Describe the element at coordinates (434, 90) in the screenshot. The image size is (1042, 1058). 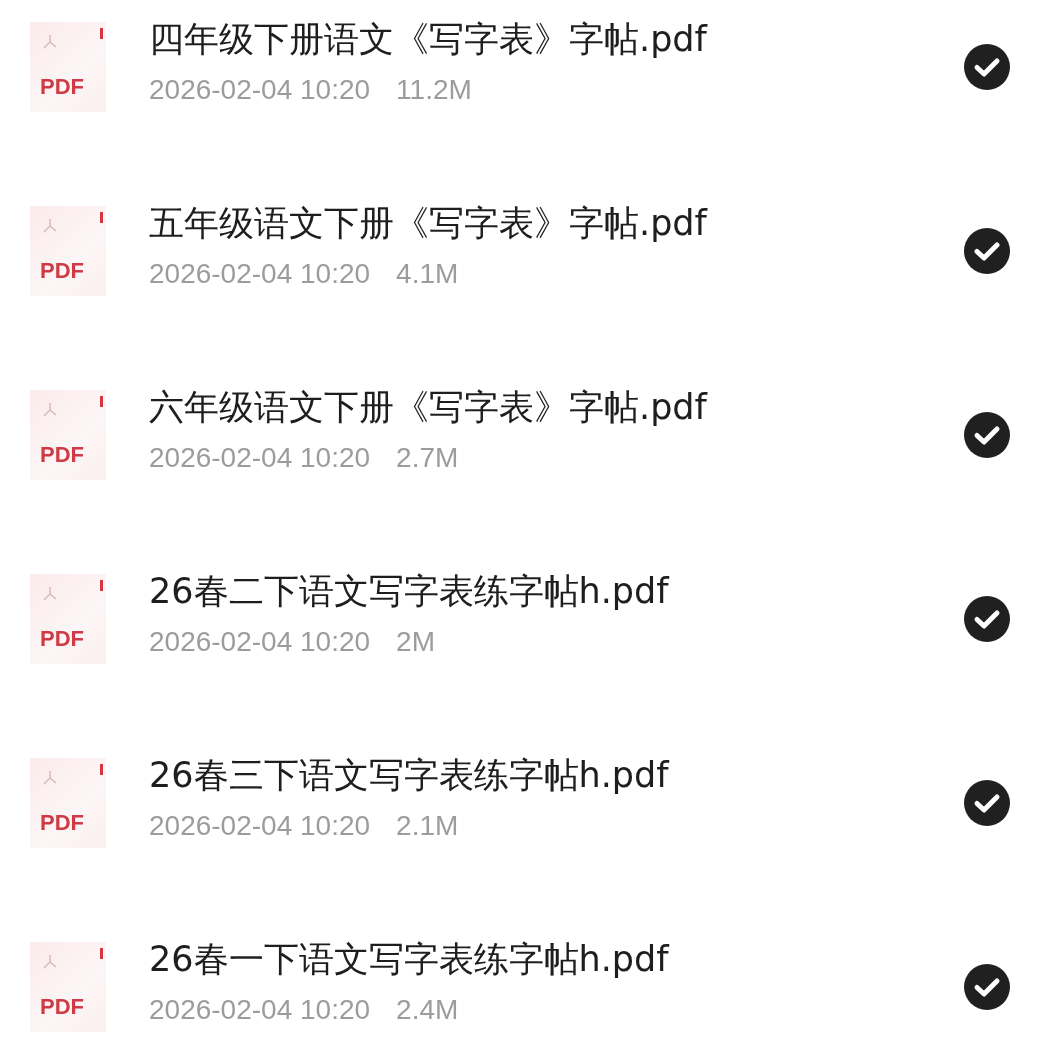
I see `file-size: 11.2M` at that location.